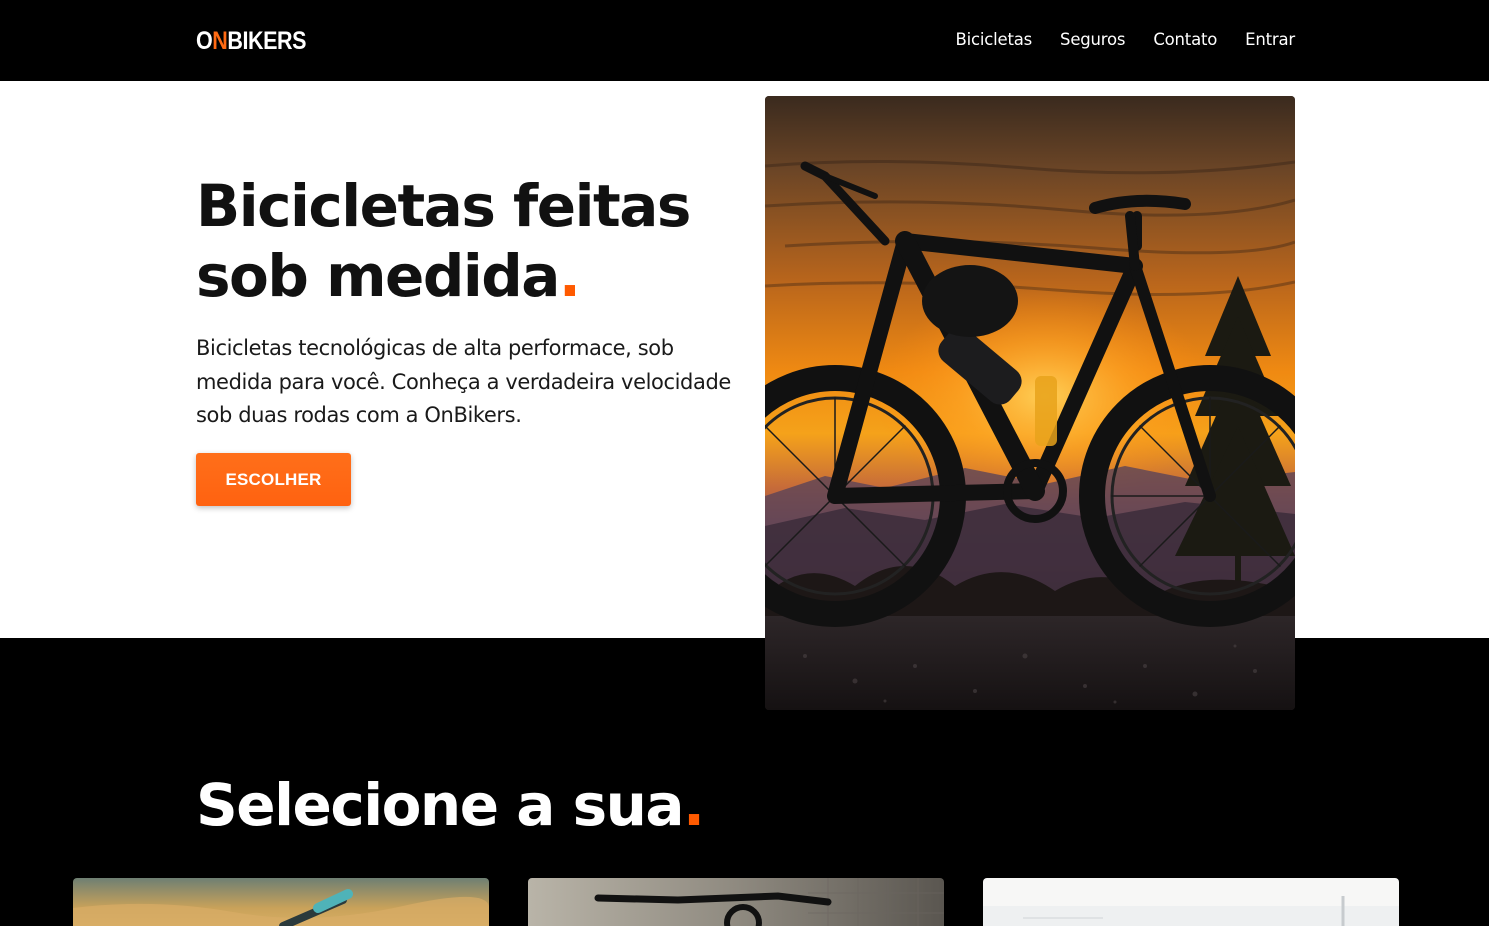  What do you see at coordinates (476, 241) in the screenshot?
I see `hero-title: Bicicletas feitas sob medida.` at bounding box center [476, 241].